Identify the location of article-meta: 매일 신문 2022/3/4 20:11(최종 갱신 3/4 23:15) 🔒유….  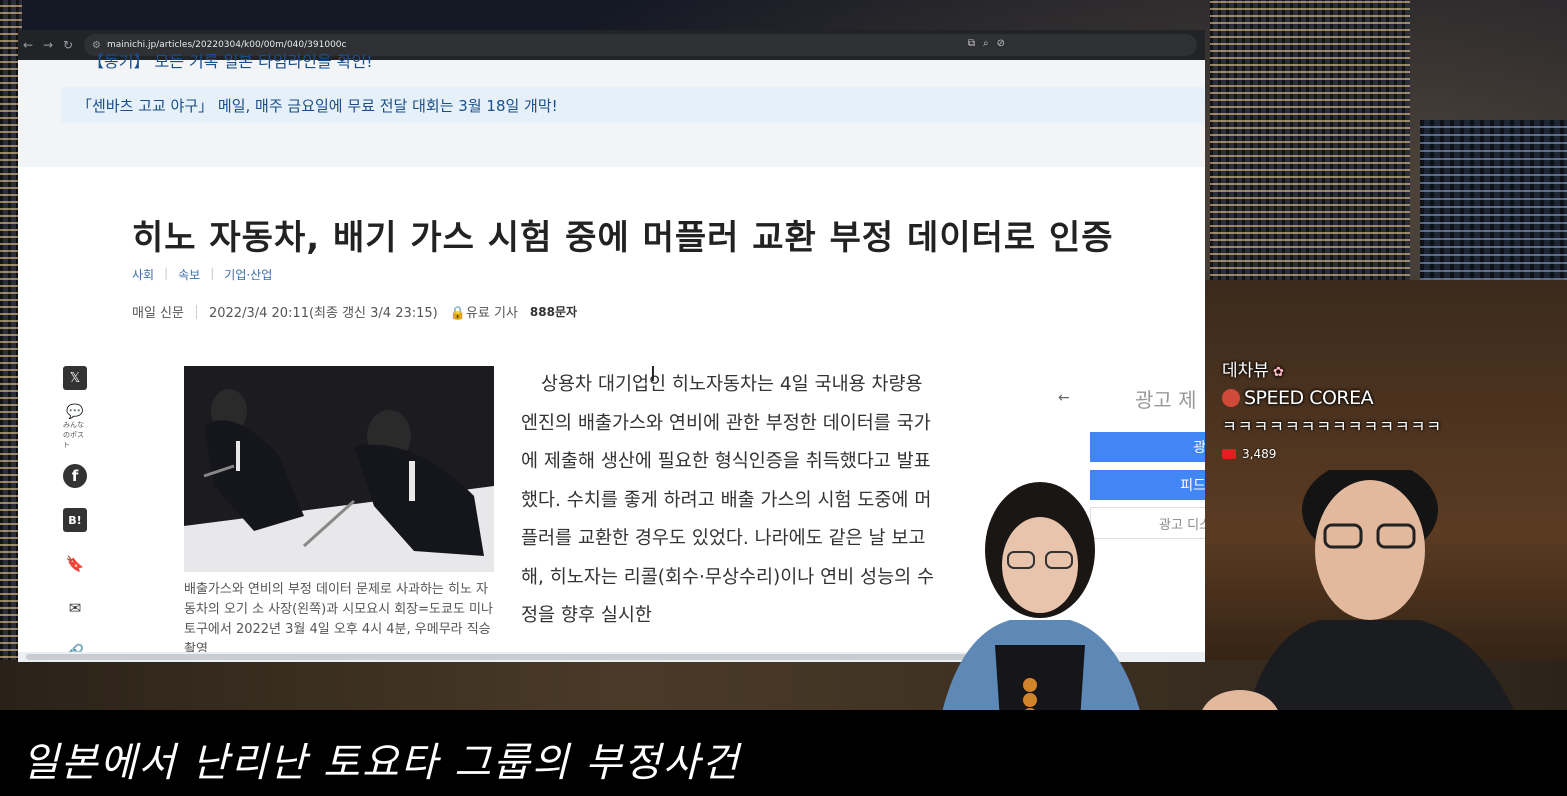
(354, 311).